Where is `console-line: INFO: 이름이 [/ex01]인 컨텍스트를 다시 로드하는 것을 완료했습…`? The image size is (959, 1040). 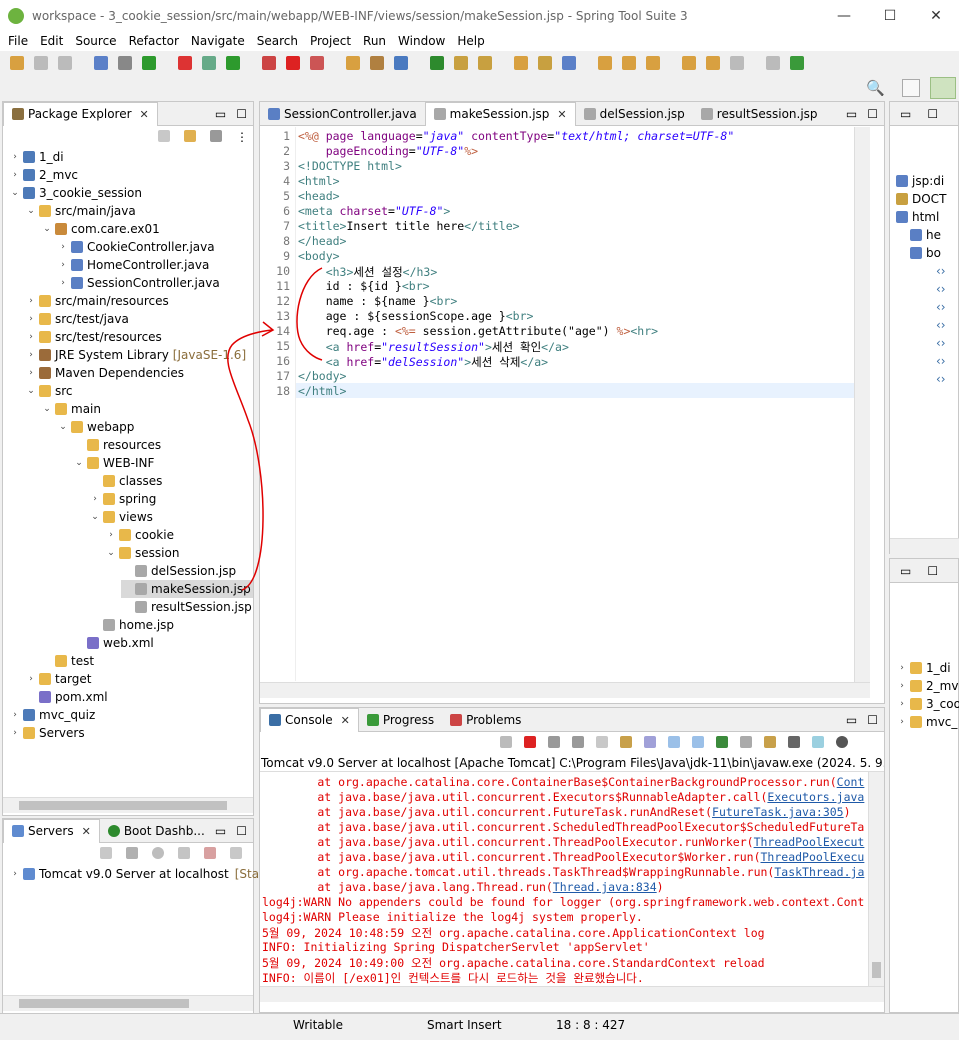 console-line: INFO: 이름이 [/ex01]인 컨텍스트를 다시 로드하는 것을 완료했습… is located at coordinates (453, 977).